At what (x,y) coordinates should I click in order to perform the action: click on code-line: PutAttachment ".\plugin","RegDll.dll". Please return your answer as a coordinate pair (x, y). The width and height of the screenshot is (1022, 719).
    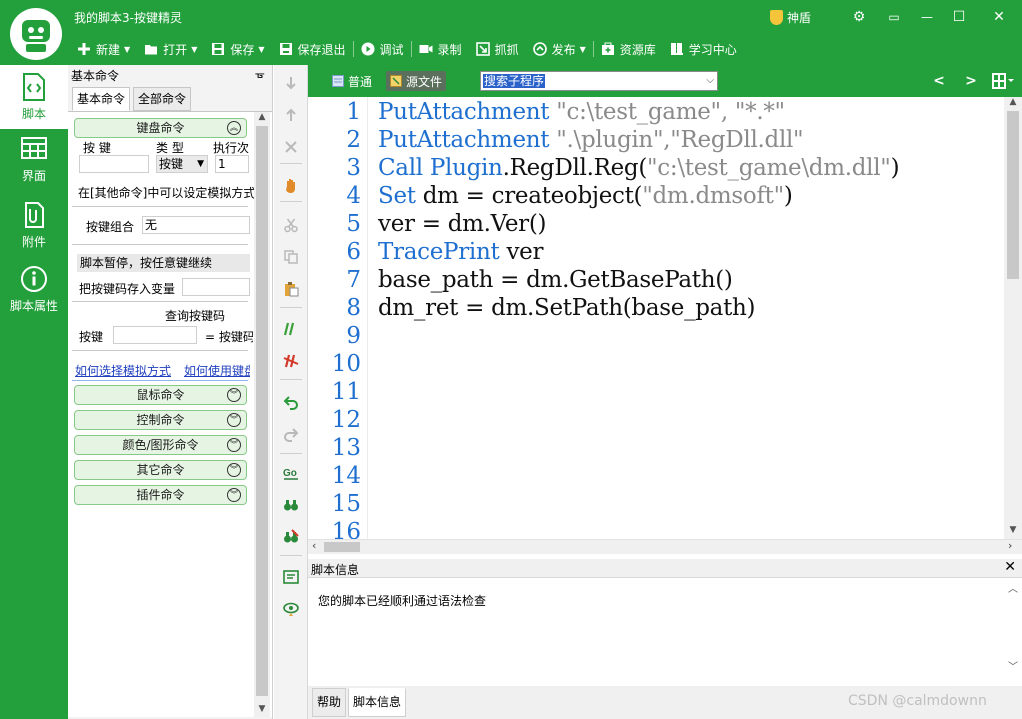
    Looking at the image, I should click on (591, 140).